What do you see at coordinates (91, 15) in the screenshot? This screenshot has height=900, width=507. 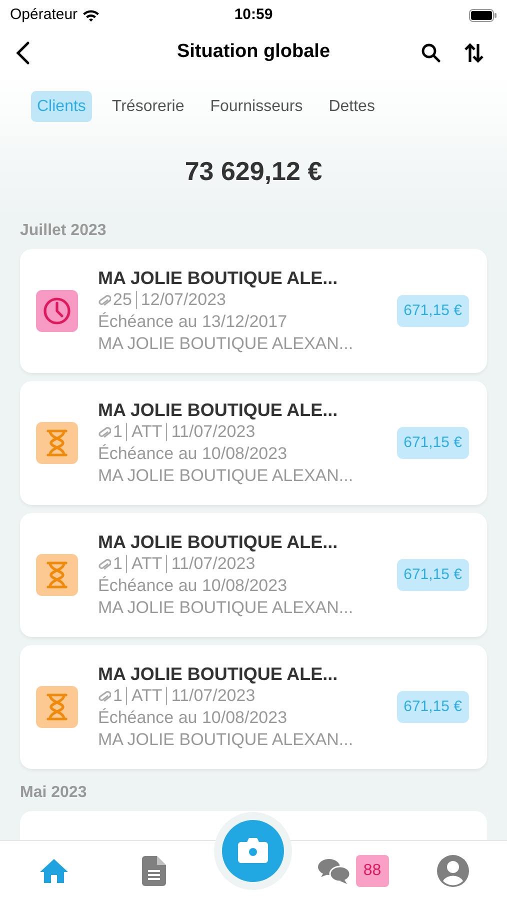 I see `wifi-icon` at bounding box center [91, 15].